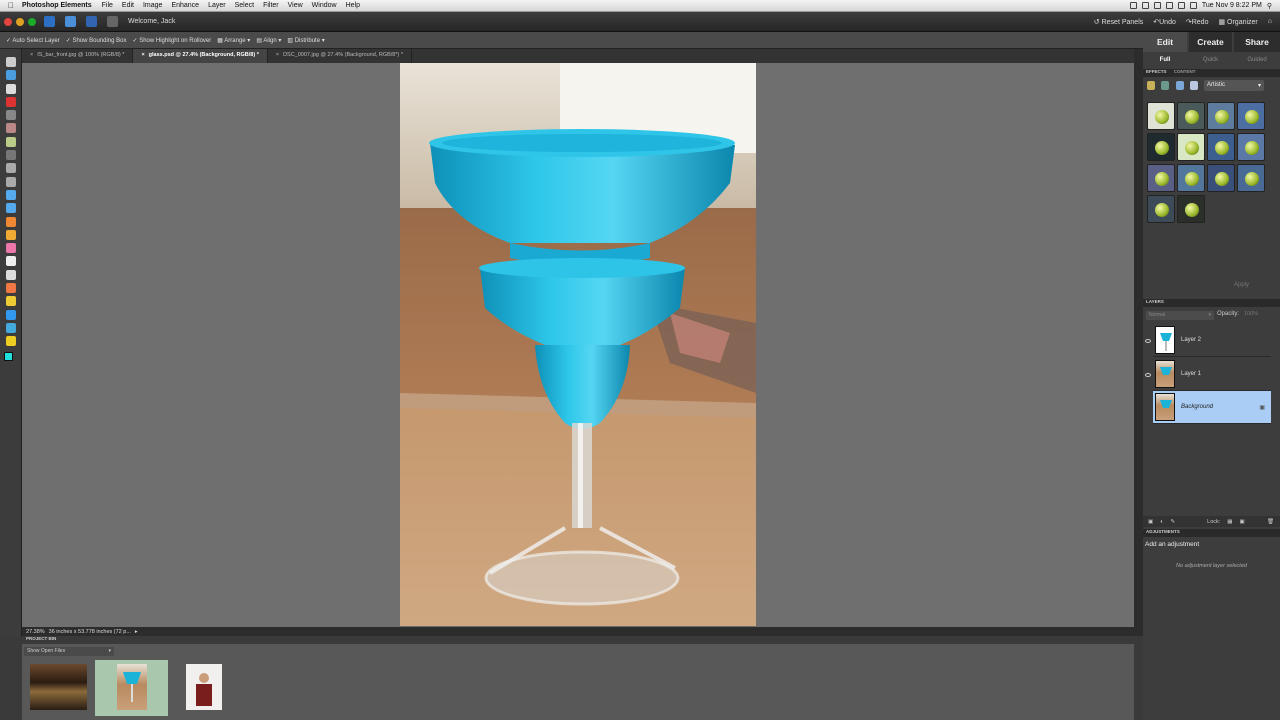 This screenshot has width=1280, height=720. I want to click on redo-button: ↷Redo, so click(1197, 22).